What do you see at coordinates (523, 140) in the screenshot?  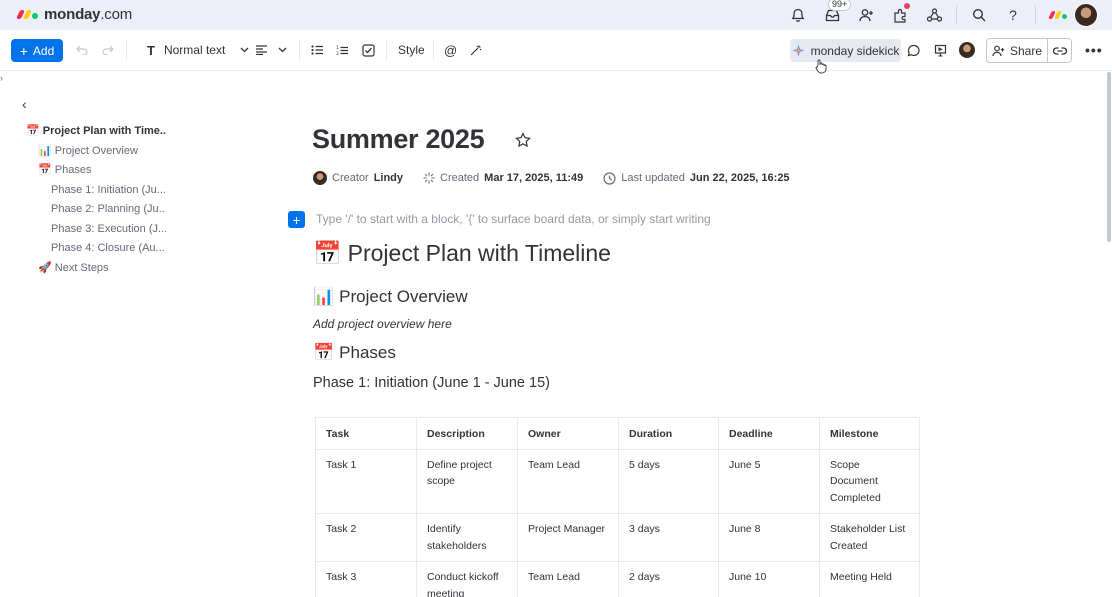 I see `star-icon` at bounding box center [523, 140].